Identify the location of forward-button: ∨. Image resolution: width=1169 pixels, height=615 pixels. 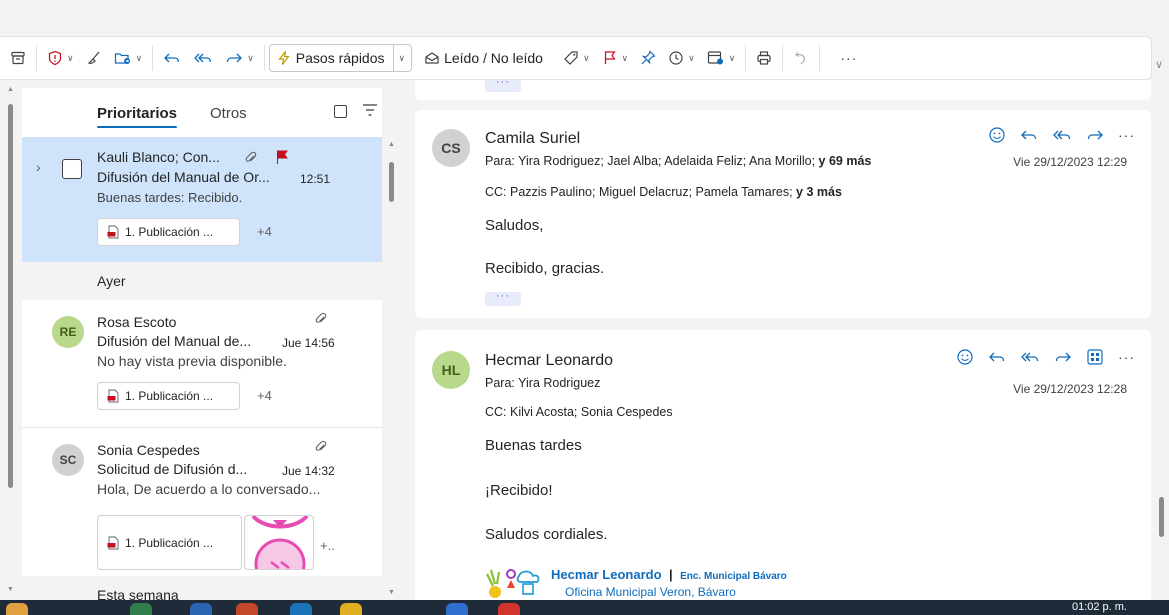
(239, 58).